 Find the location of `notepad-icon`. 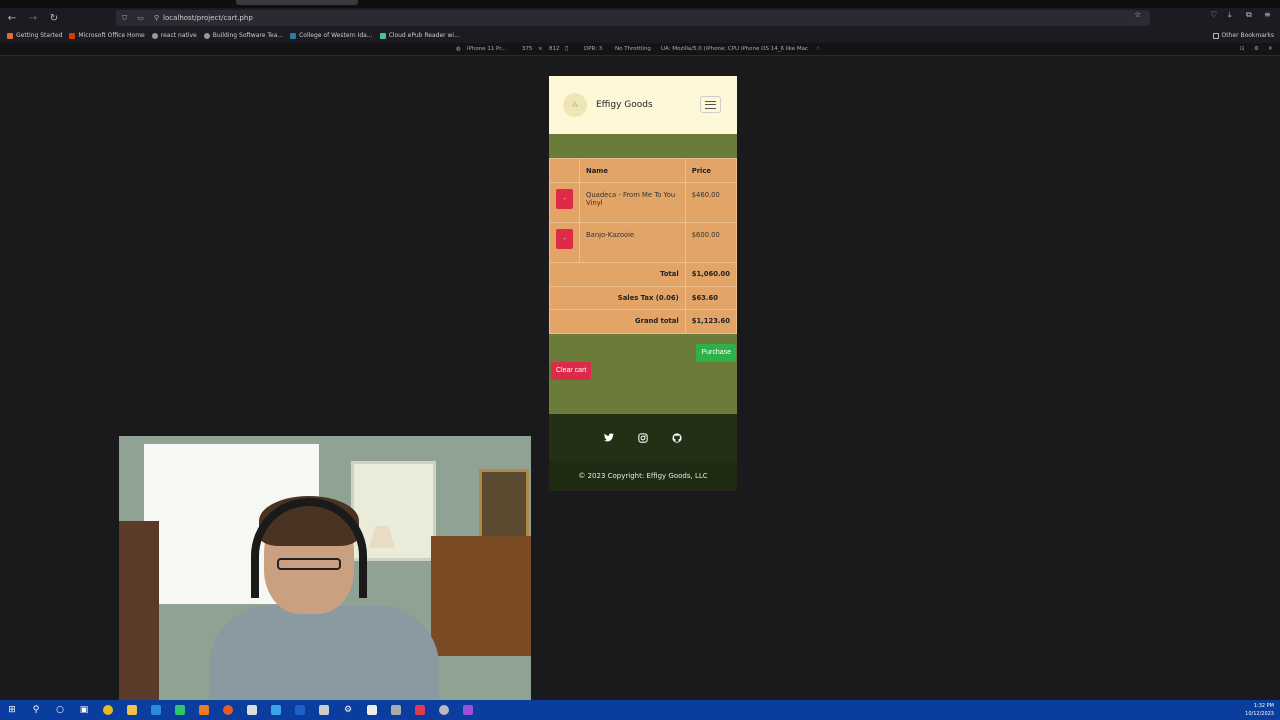

notepad-icon is located at coordinates (372, 710).